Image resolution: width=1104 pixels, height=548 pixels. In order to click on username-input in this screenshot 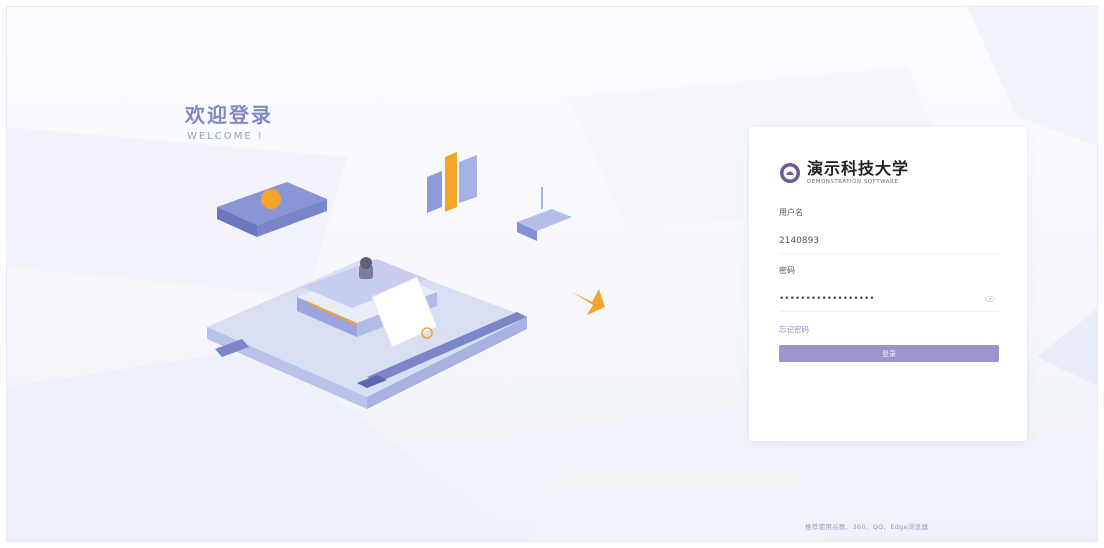, I will do `click(888, 241)`.